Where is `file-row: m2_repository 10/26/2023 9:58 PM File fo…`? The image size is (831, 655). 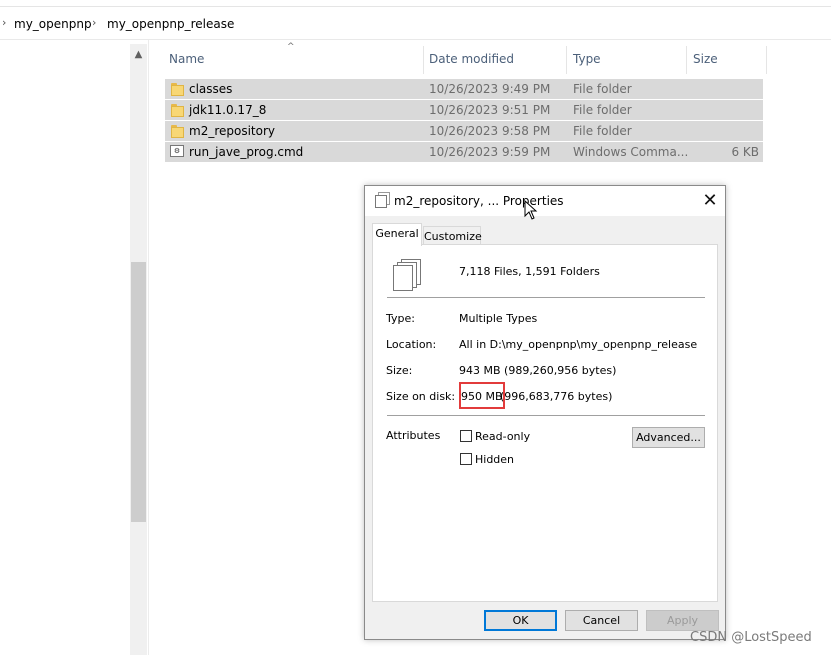 file-row: m2_repository 10/26/2023 9:58 PM File fo… is located at coordinates (464, 131).